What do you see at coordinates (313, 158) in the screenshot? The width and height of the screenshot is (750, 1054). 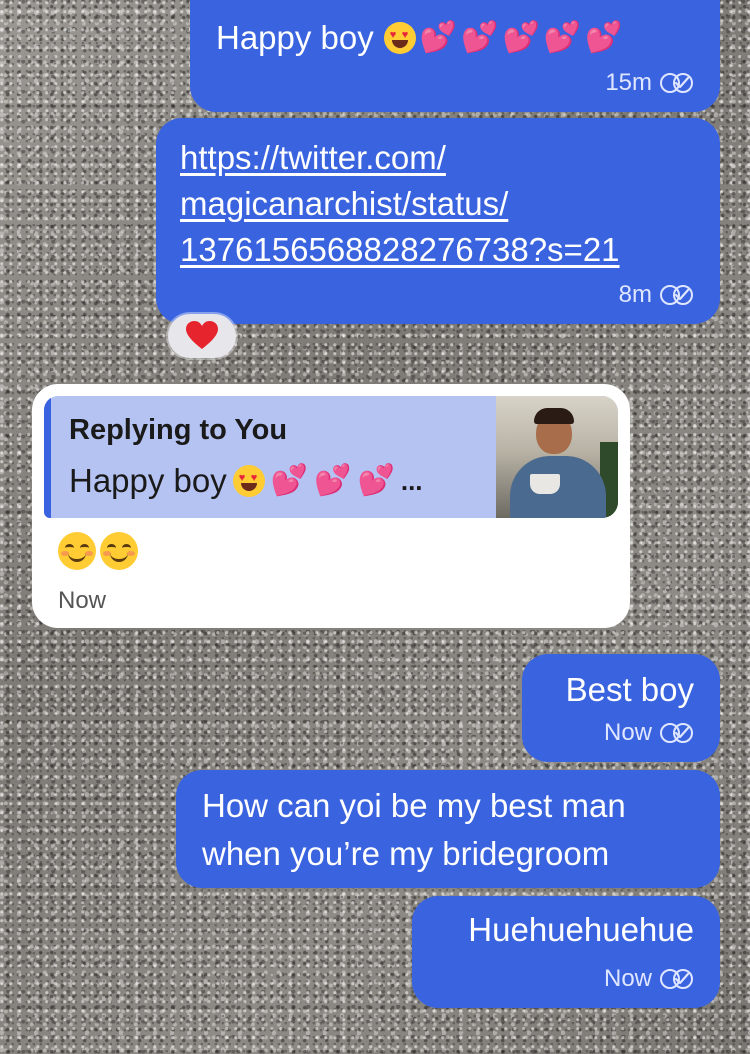 I see `twitter-link-line-1: https://twitter.com/` at bounding box center [313, 158].